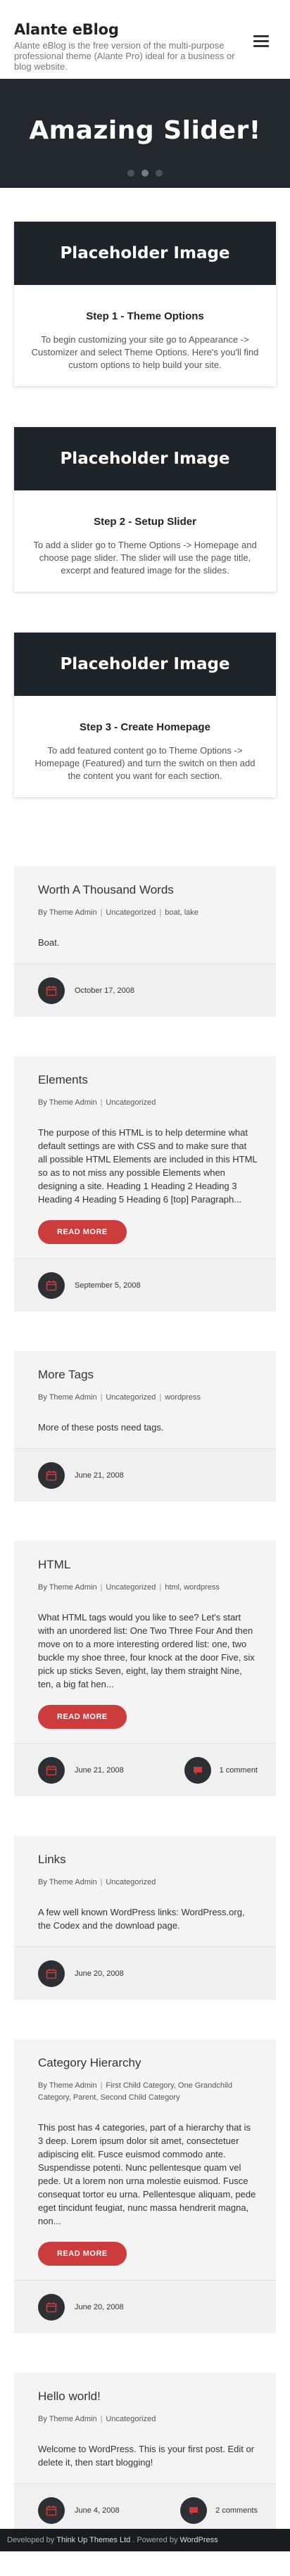 The height and width of the screenshot is (2576, 290). What do you see at coordinates (145, 173) in the screenshot?
I see `slider-dot-active` at bounding box center [145, 173].